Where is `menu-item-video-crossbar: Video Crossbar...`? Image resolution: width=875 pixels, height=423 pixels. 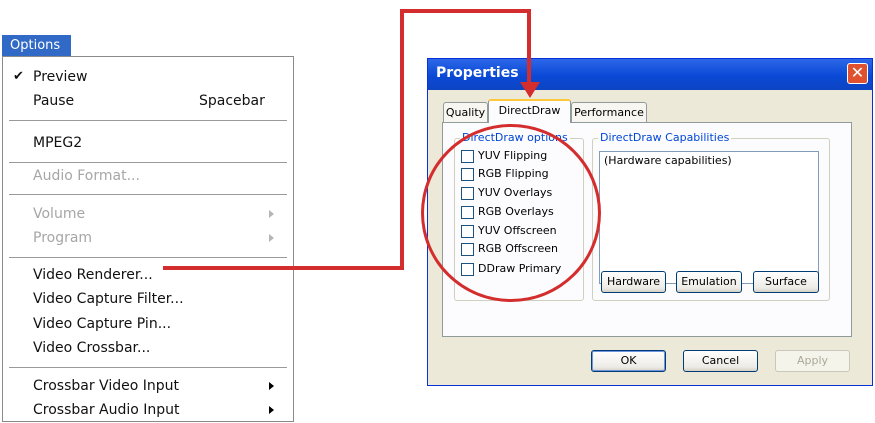 menu-item-video-crossbar: Video Crossbar... is located at coordinates (148, 348).